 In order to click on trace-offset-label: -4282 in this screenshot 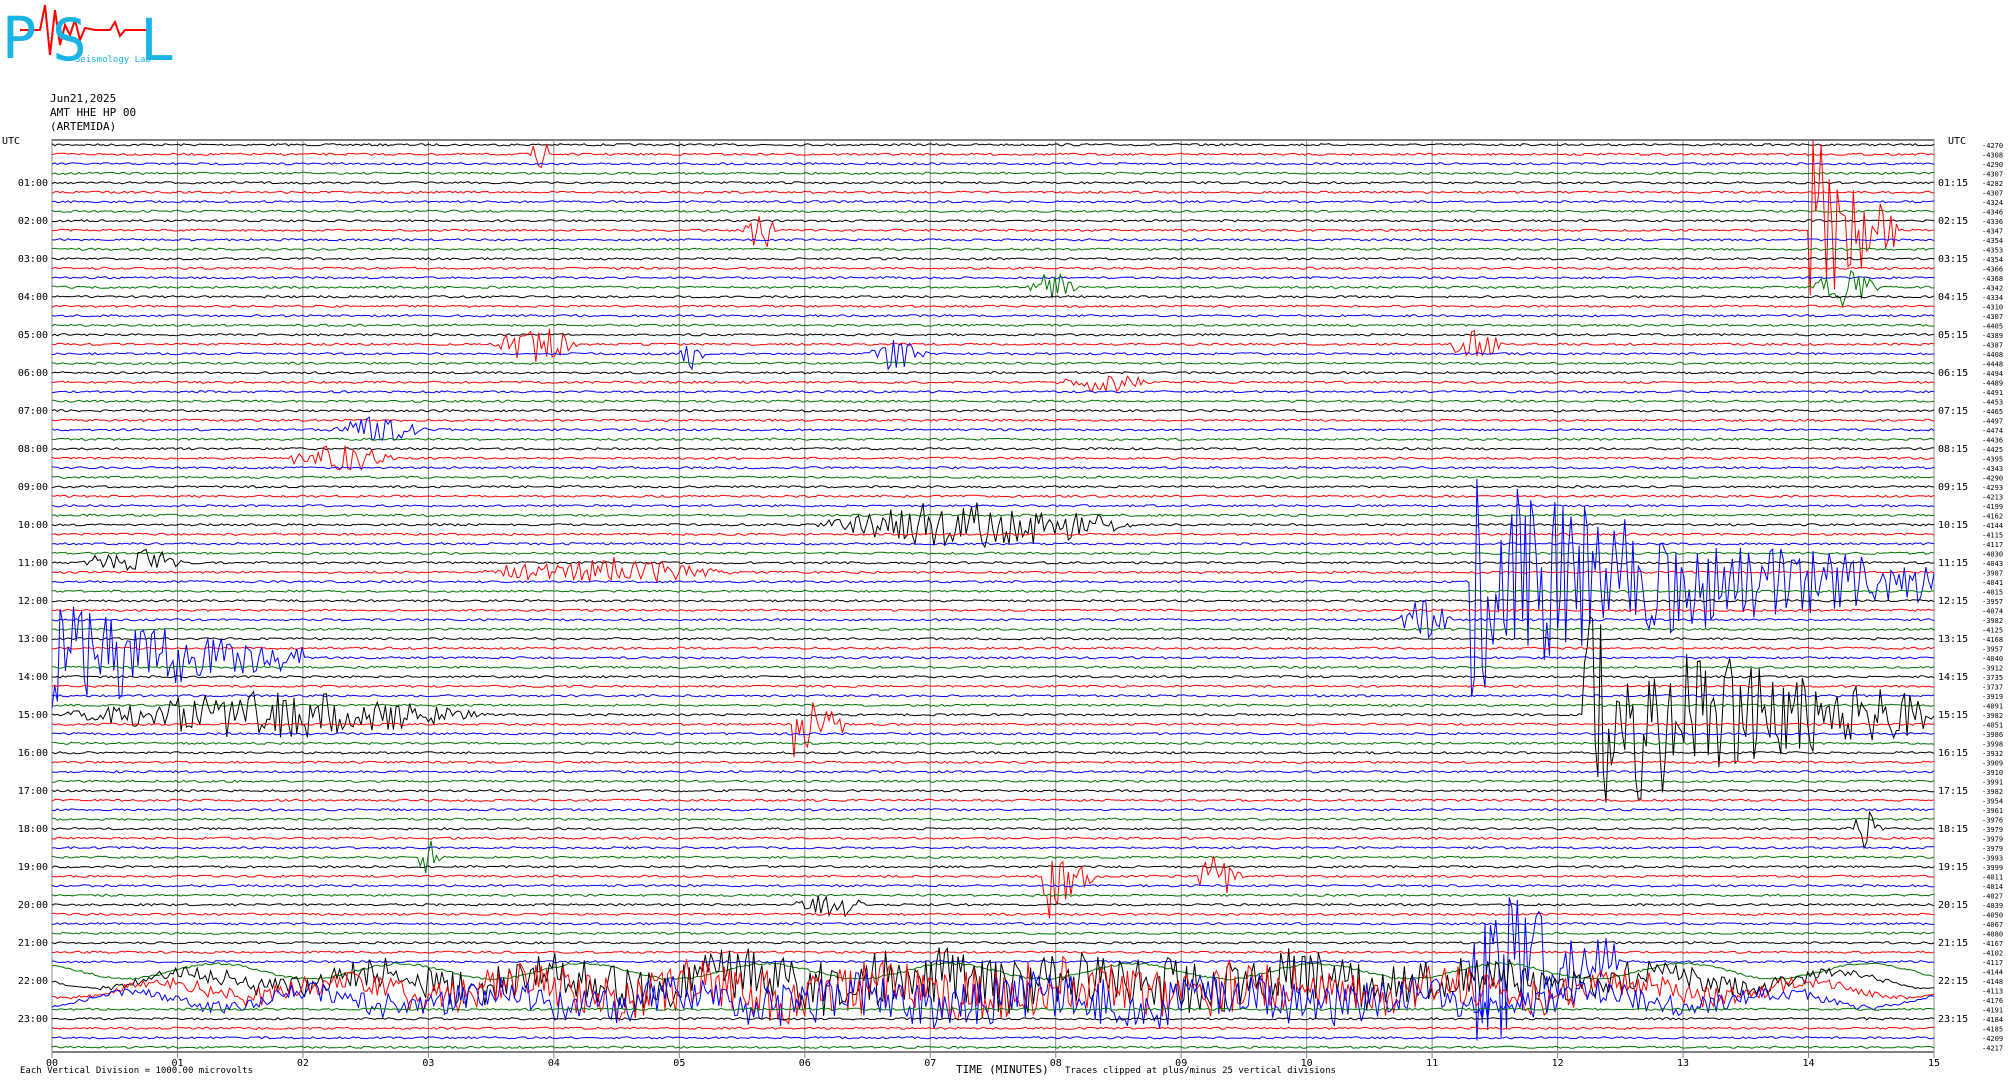, I will do `click(1992, 184)`.